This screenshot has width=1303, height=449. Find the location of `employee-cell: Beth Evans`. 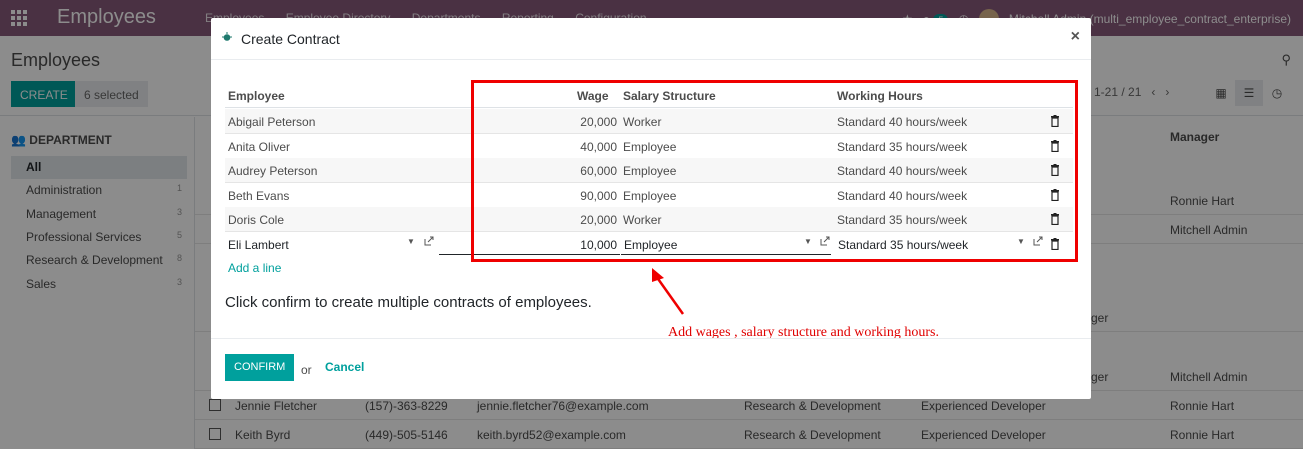

employee-cell: Beth Evans is located at coordinates (259, 196).